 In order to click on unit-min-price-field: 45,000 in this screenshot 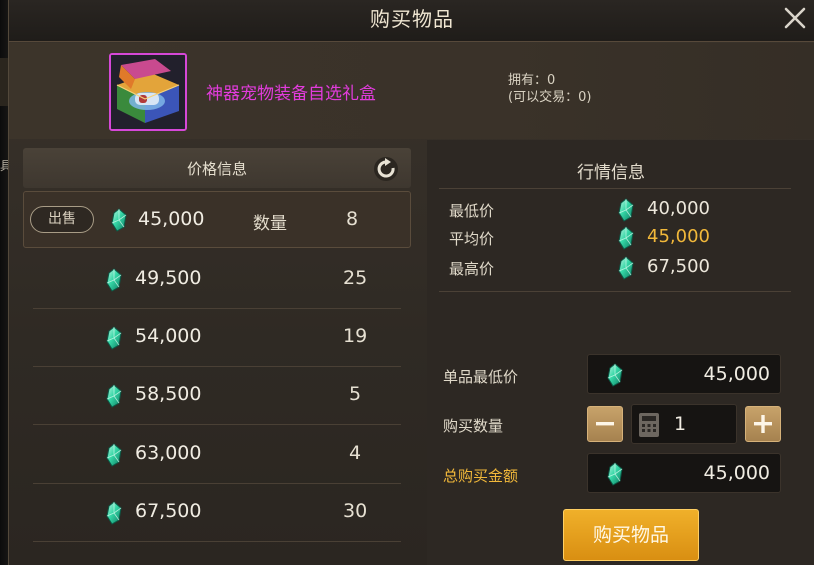, I will do `click(684, 374)`.